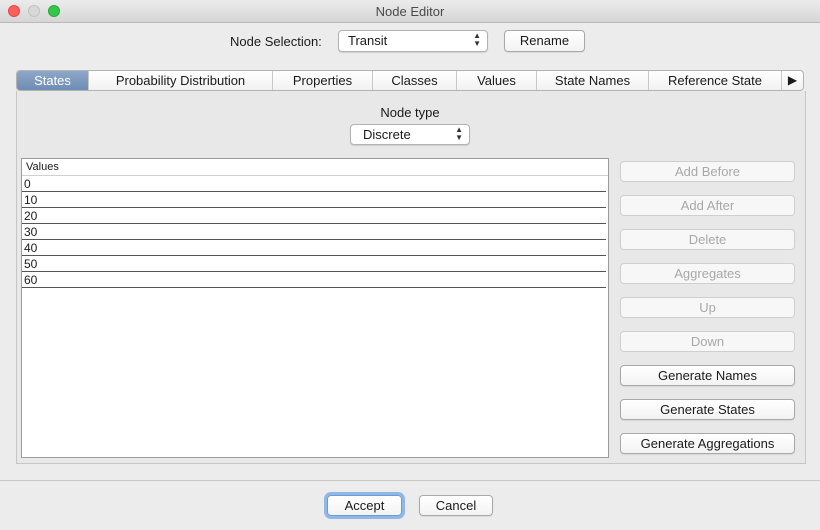 The width and height of the screenshot is (820, 530). What do you see at coordinates (707, 205) in the screenshot?
I see `add-after-button: Add After` at bounding box center [707, 205].